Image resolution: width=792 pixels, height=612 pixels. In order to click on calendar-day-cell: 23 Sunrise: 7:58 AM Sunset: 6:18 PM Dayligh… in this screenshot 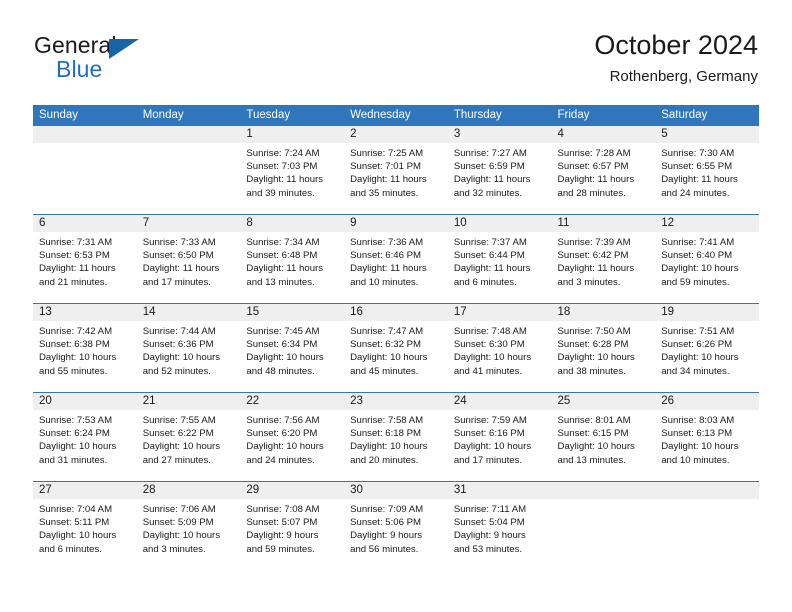, I will do `click(396, 437)`.